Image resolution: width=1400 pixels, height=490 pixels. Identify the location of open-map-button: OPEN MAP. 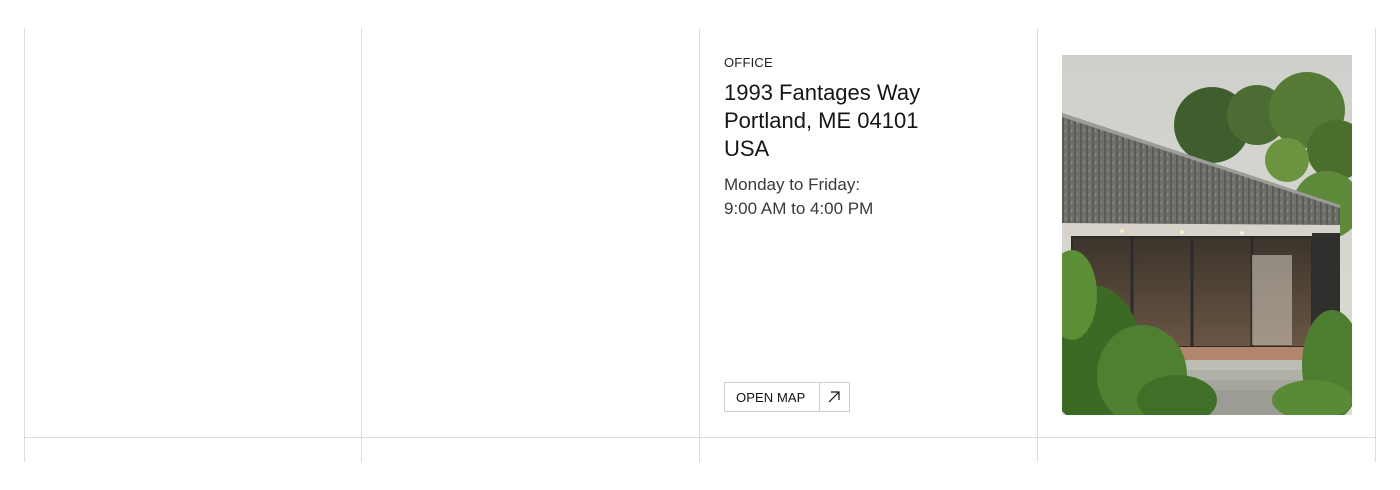
(787, 397).